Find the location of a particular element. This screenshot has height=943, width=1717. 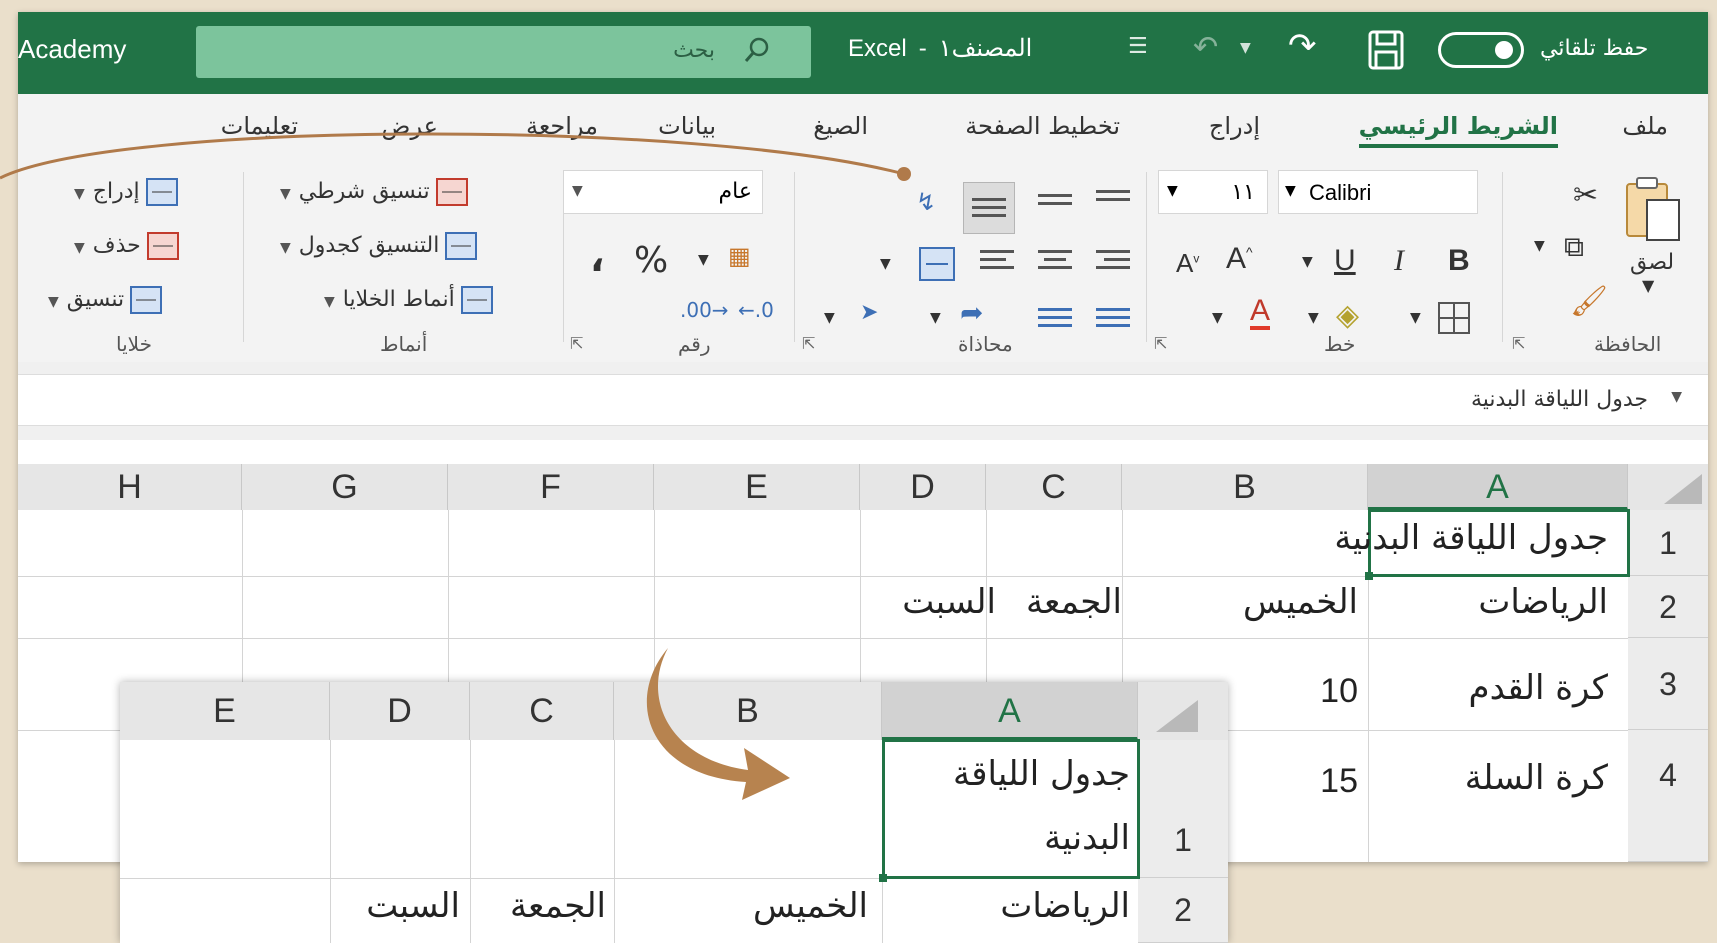

align-middle-icon is located at coordinates (1055, 208).